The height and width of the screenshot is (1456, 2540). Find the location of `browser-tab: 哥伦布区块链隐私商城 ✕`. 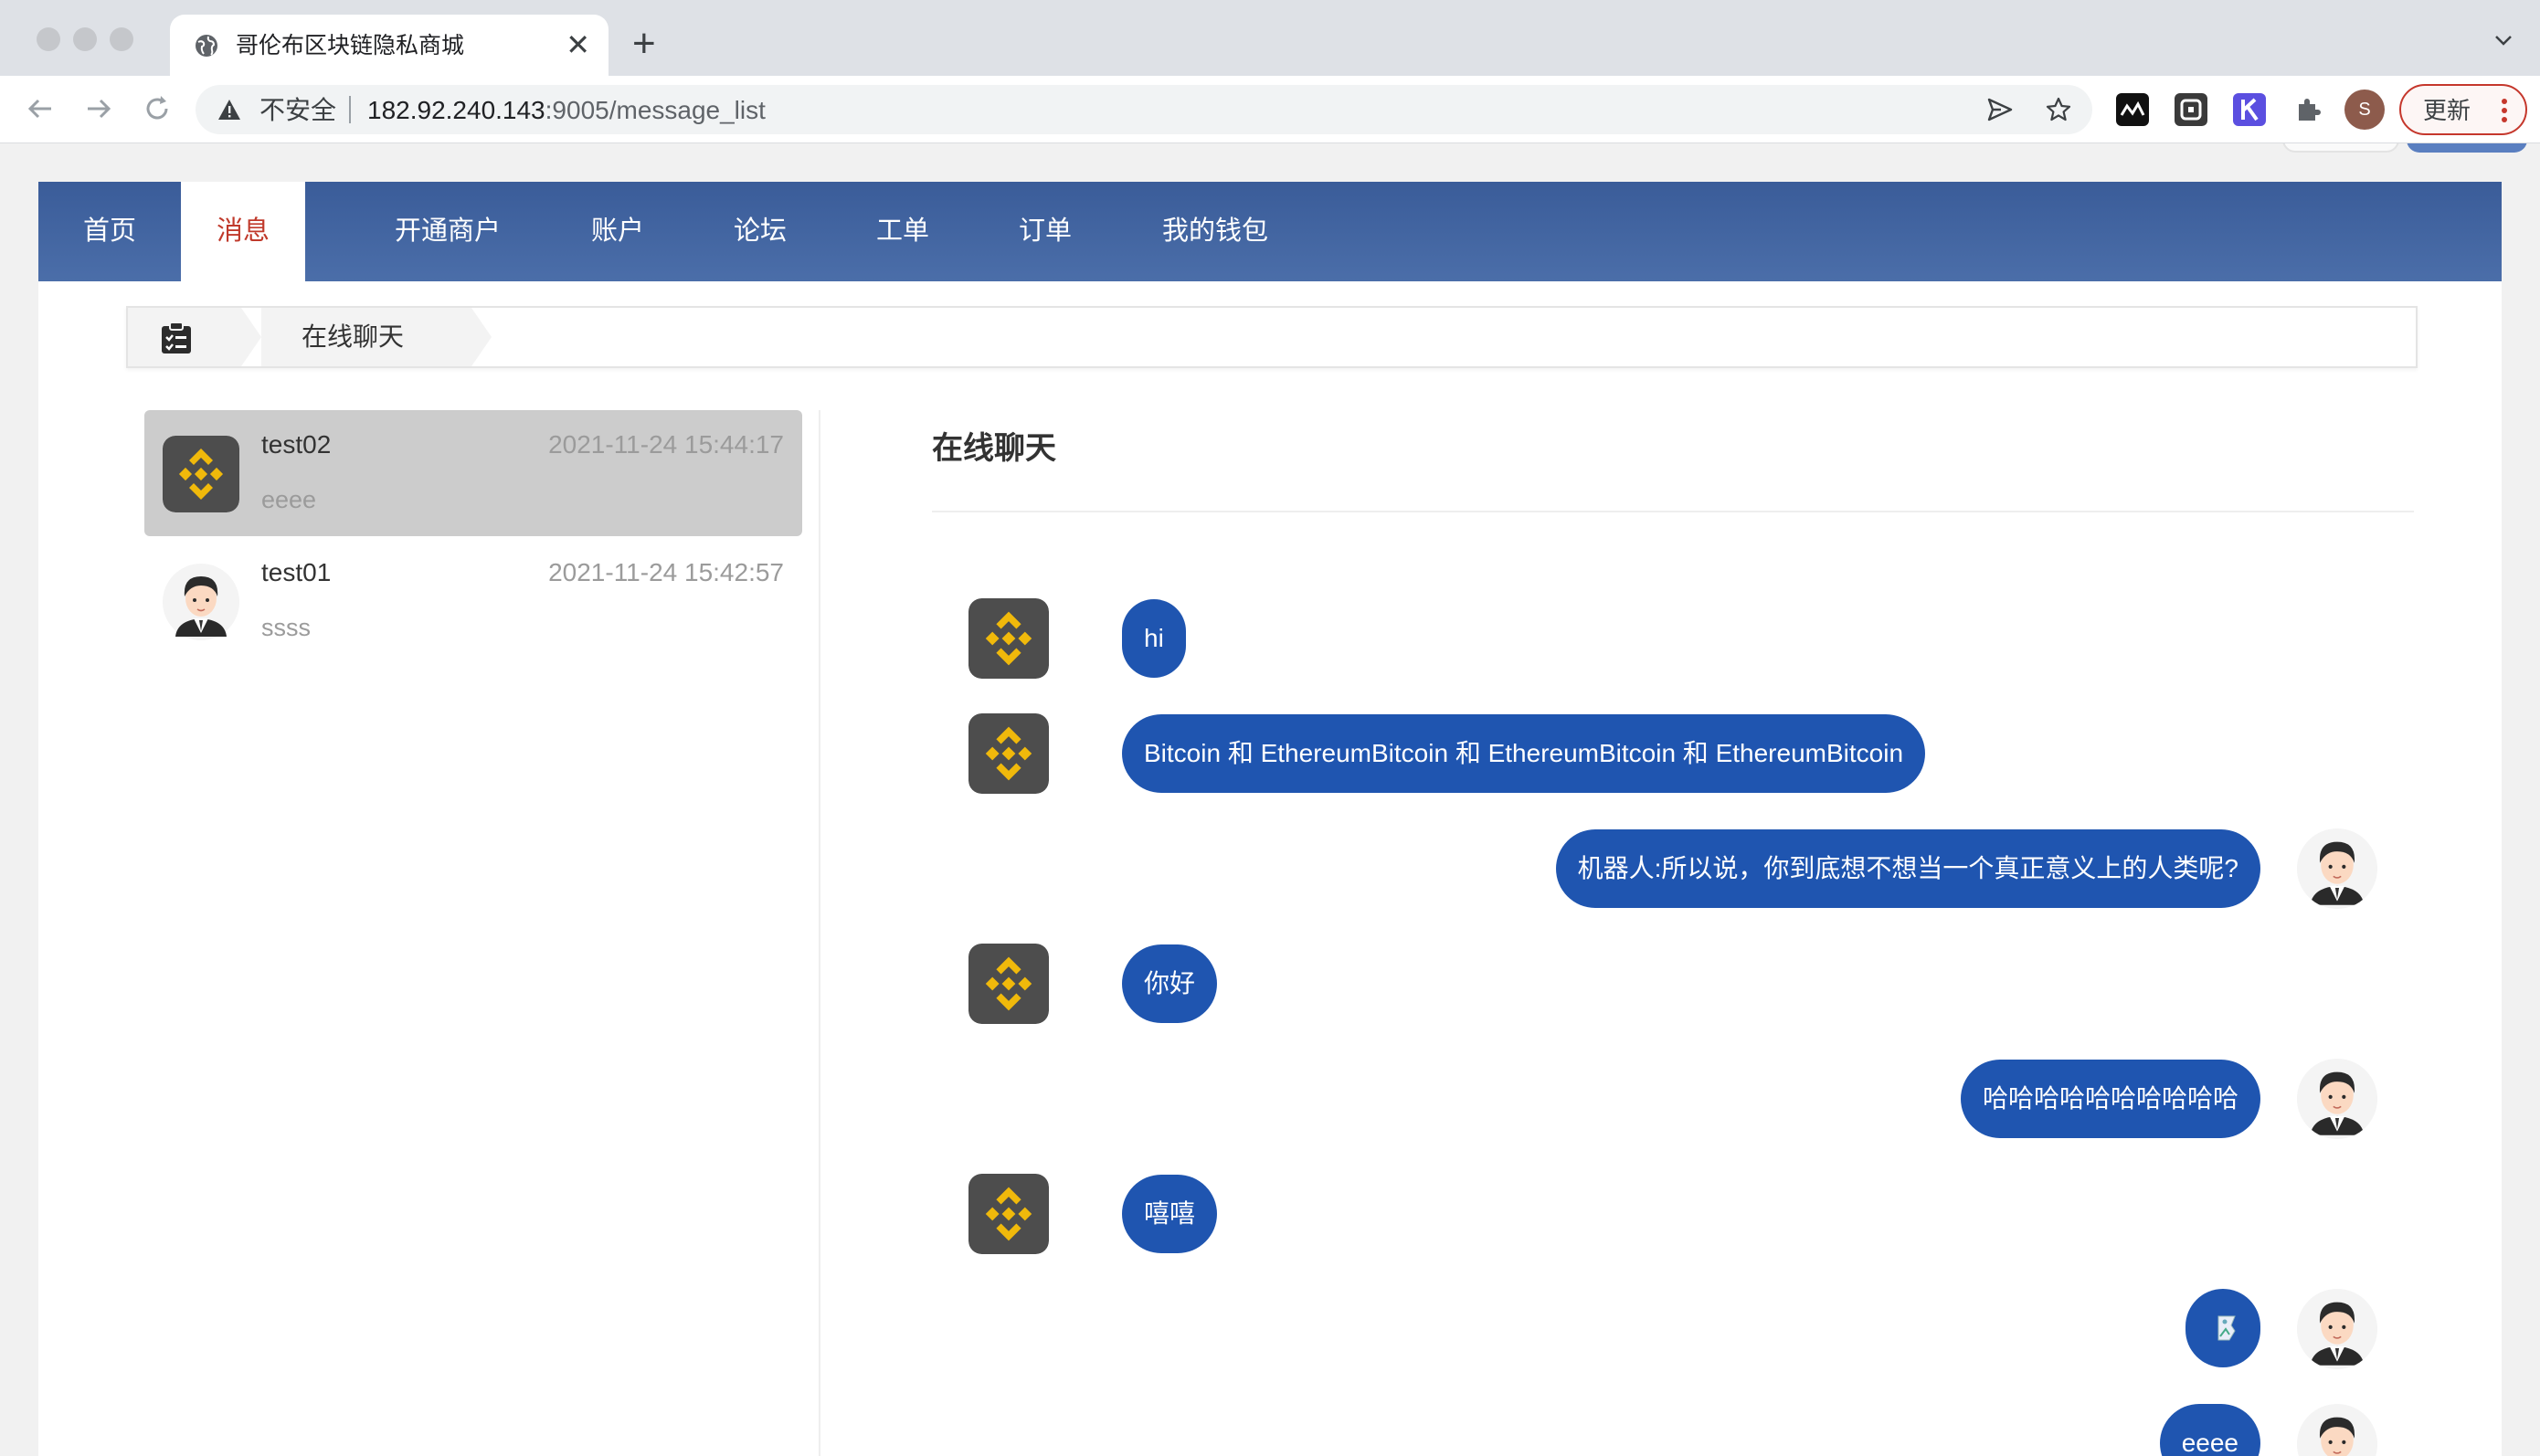

browser-tab: 哥伦布区块链隐私商城 ✕ is located at coordinates (390, 46).